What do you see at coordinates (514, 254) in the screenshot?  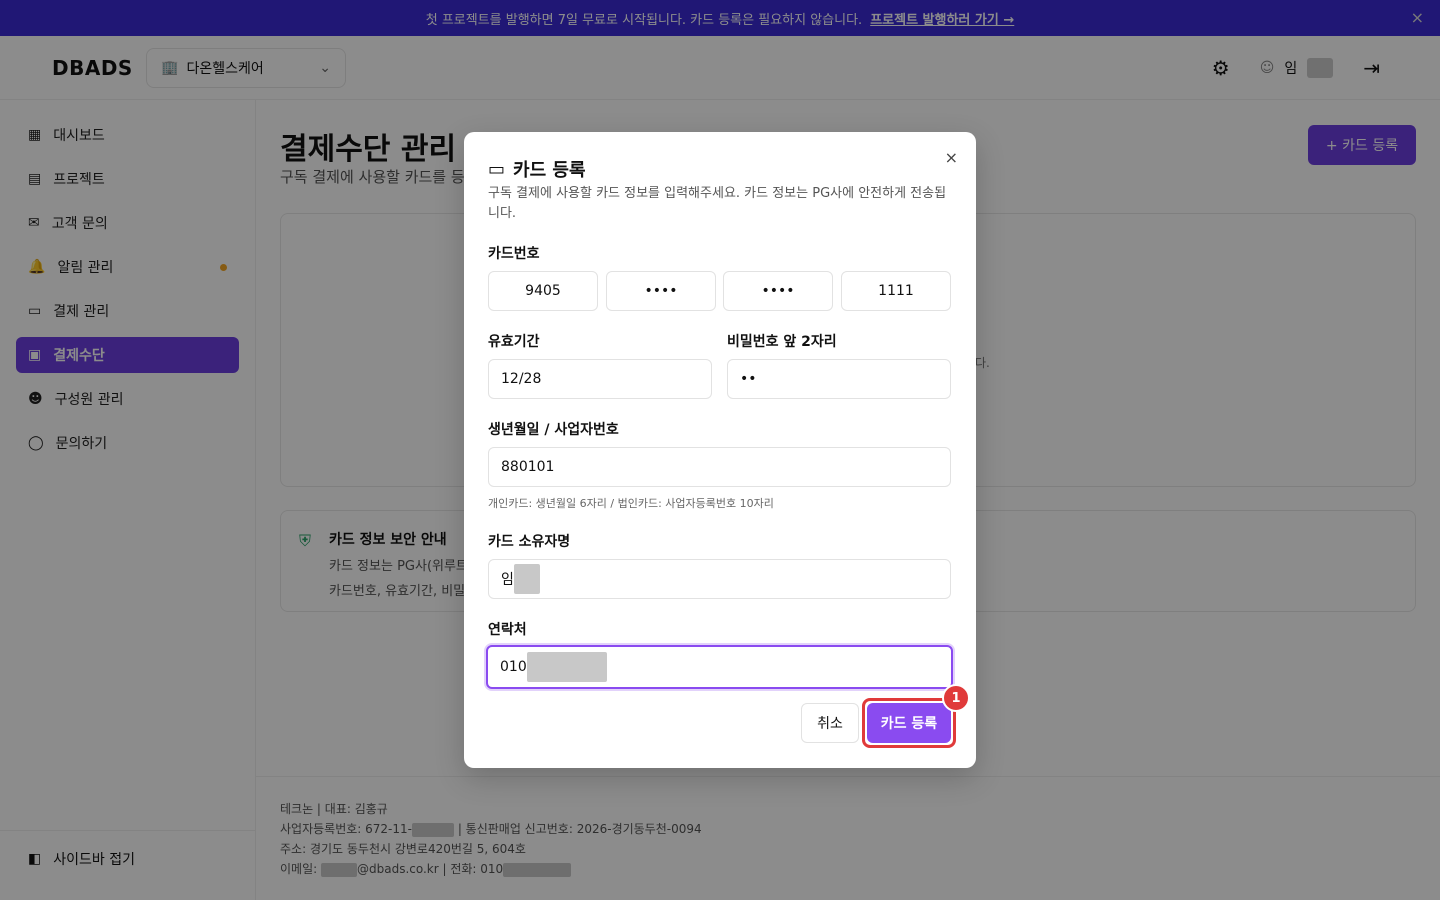 I see `card-number-label: 카드번호` at bounding box center [514, 254].